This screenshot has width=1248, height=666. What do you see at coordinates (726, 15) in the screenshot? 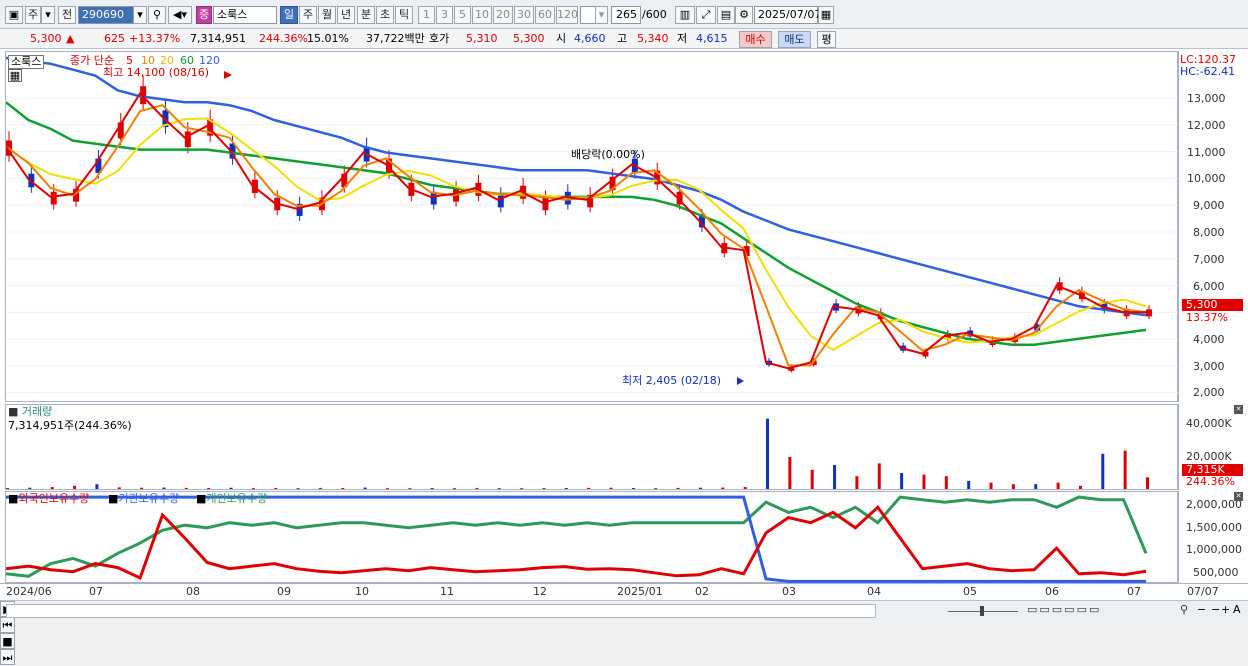
I see `save-icon: ▤` at bounding box center [726, 15].